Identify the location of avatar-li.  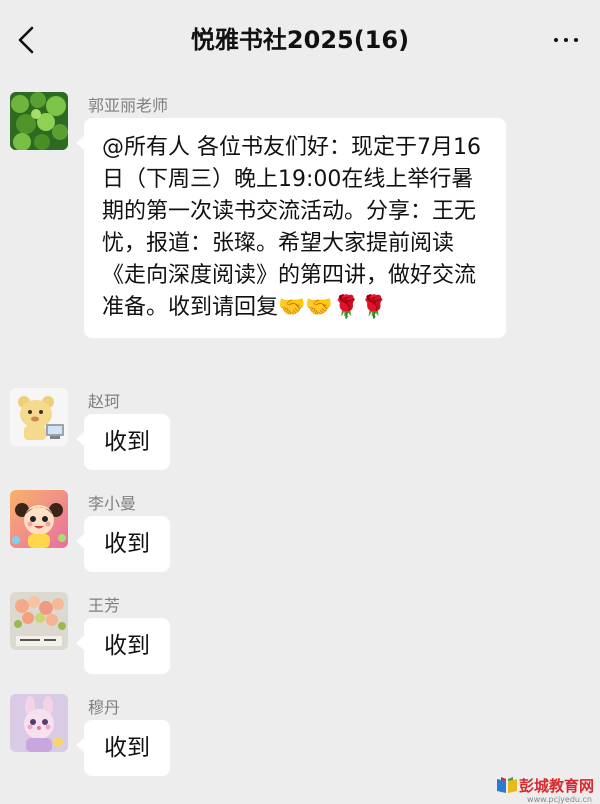
(39, 519).